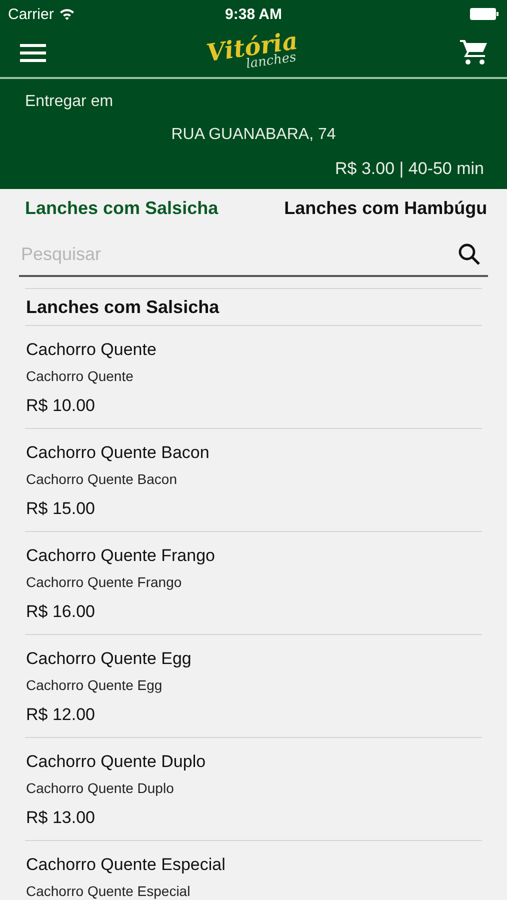 Image resolution: width=507 pixels, height=900 pixels. What do you see at coordinates (61, 509) in the screenshot?
I see `item-price: R$ 15.00` at bounding box center [61, 509].